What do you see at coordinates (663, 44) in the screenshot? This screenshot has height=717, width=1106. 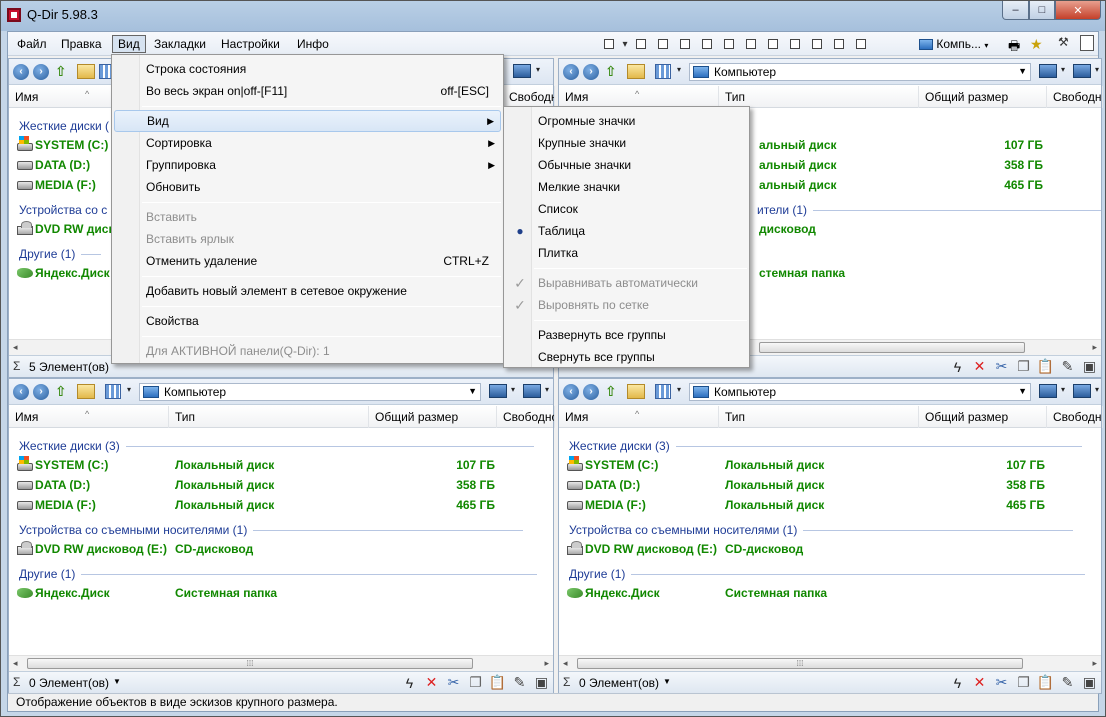 I see `layout-3b-icon` at bounding box center [663, 44].